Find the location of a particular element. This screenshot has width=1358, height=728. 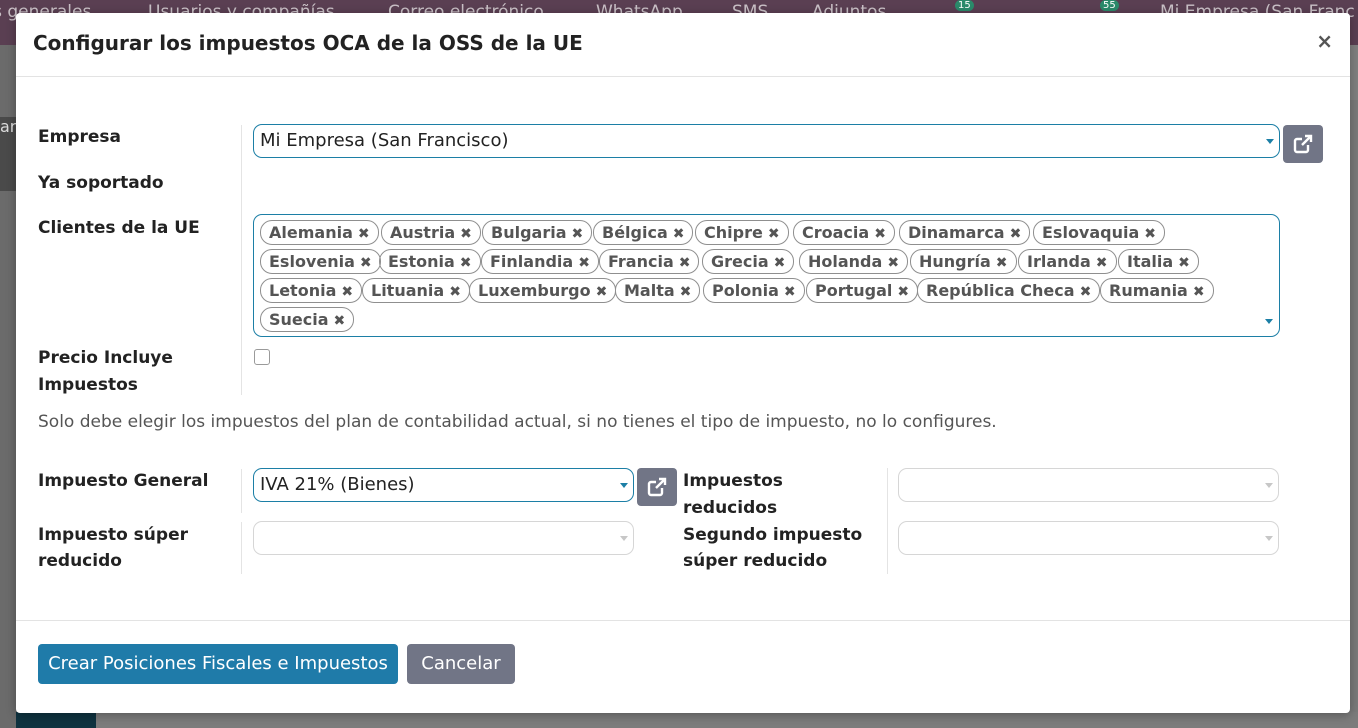

background-sidebar: ar is located at coordinates (8, 386).